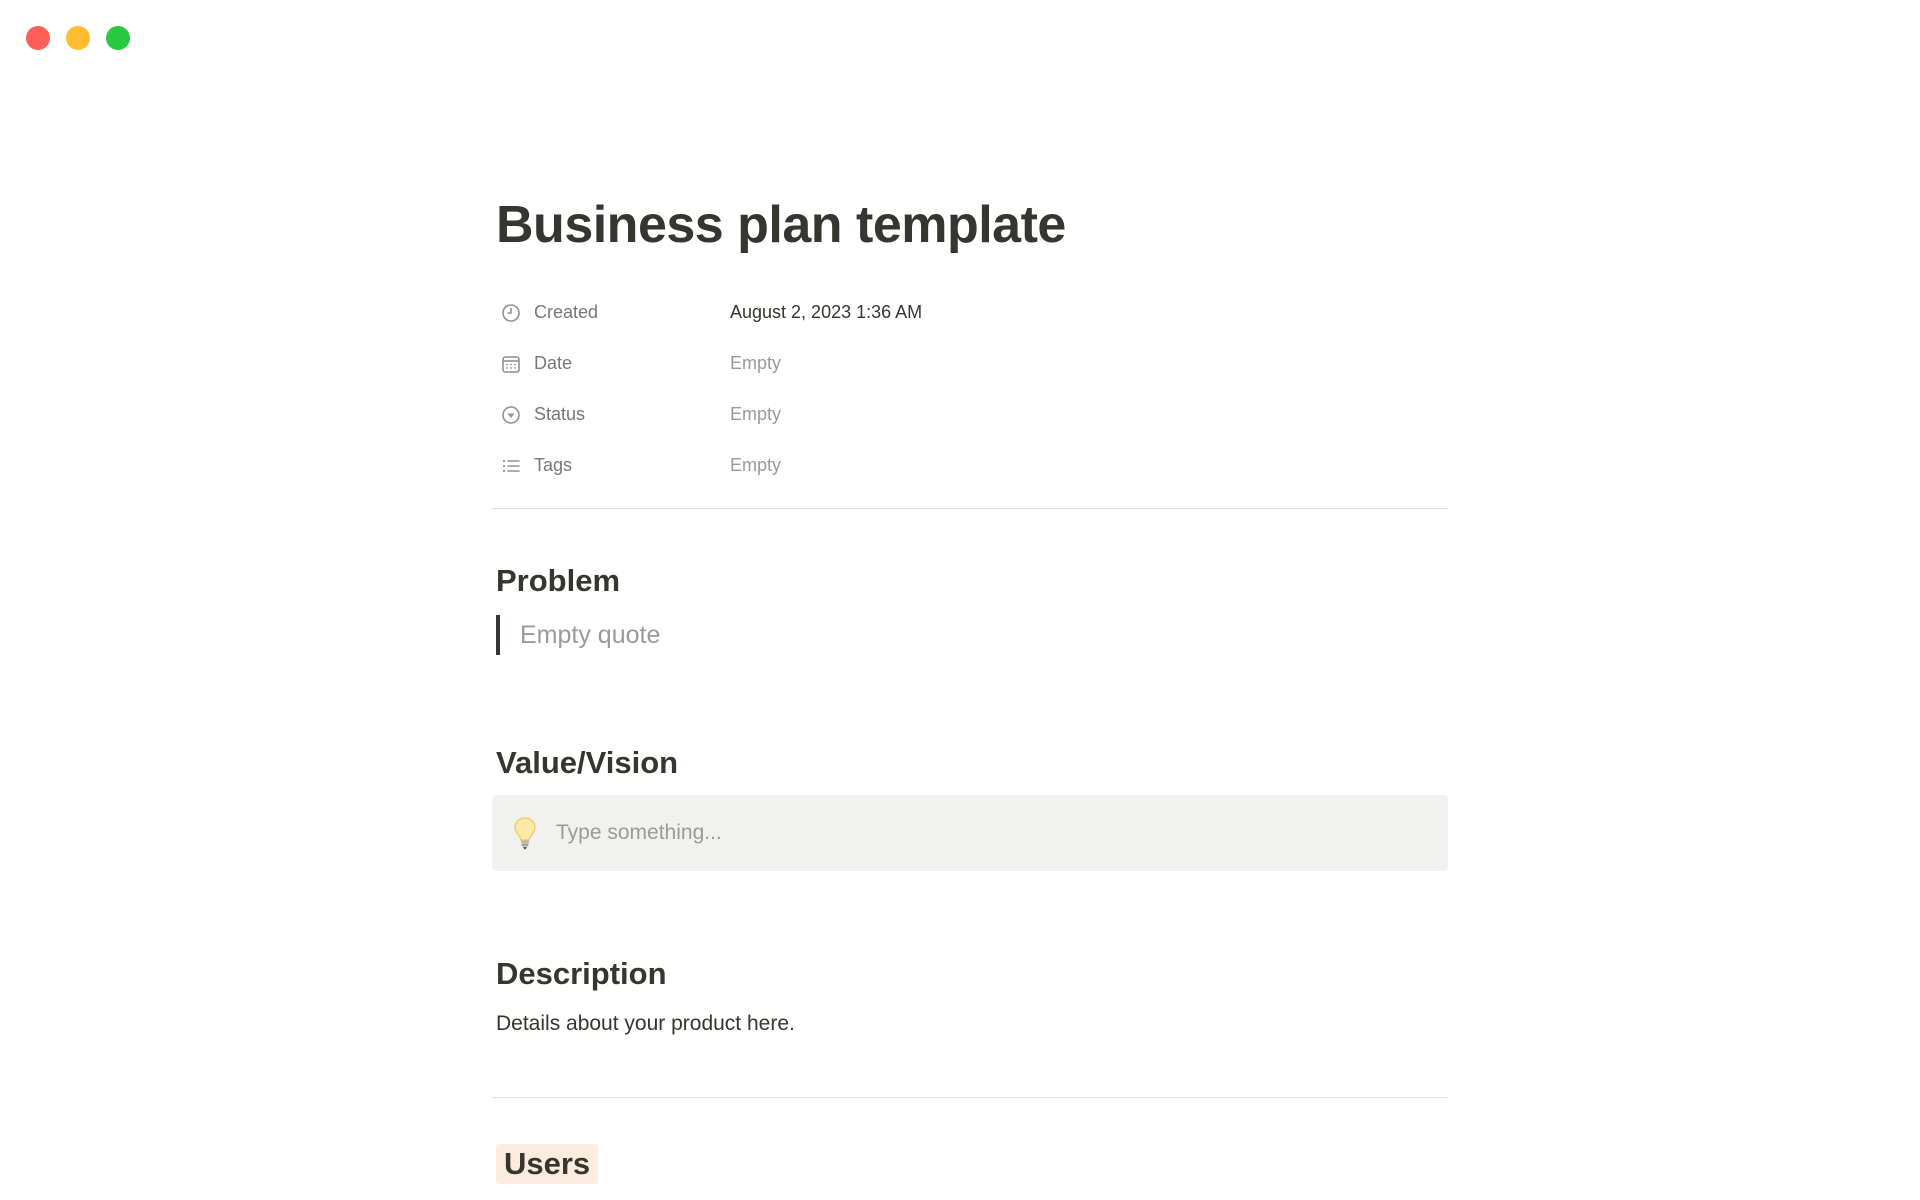 The image size is (1920, 1200). Describe the element at coordinates (826, 312) in the screenshot. I see `property-value-created: August 2, 2023 1:36 AM` at that location.